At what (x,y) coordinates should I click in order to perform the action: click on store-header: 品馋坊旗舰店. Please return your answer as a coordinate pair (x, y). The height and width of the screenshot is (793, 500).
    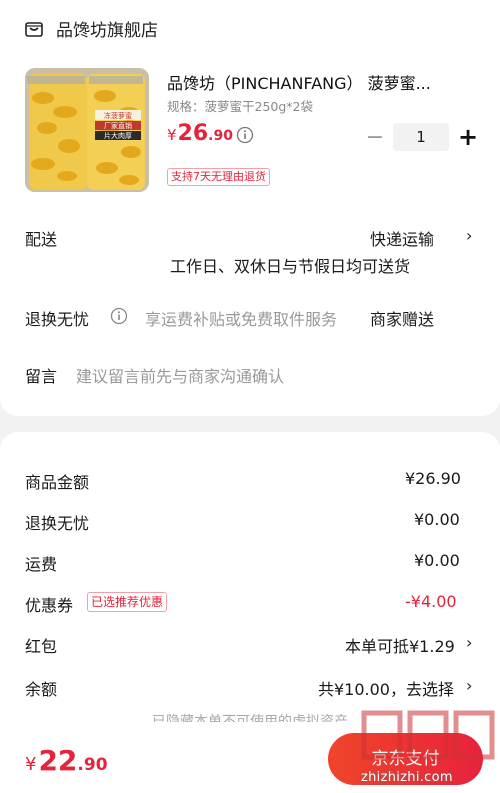
    Looking at the image, I should click on (91, 28).